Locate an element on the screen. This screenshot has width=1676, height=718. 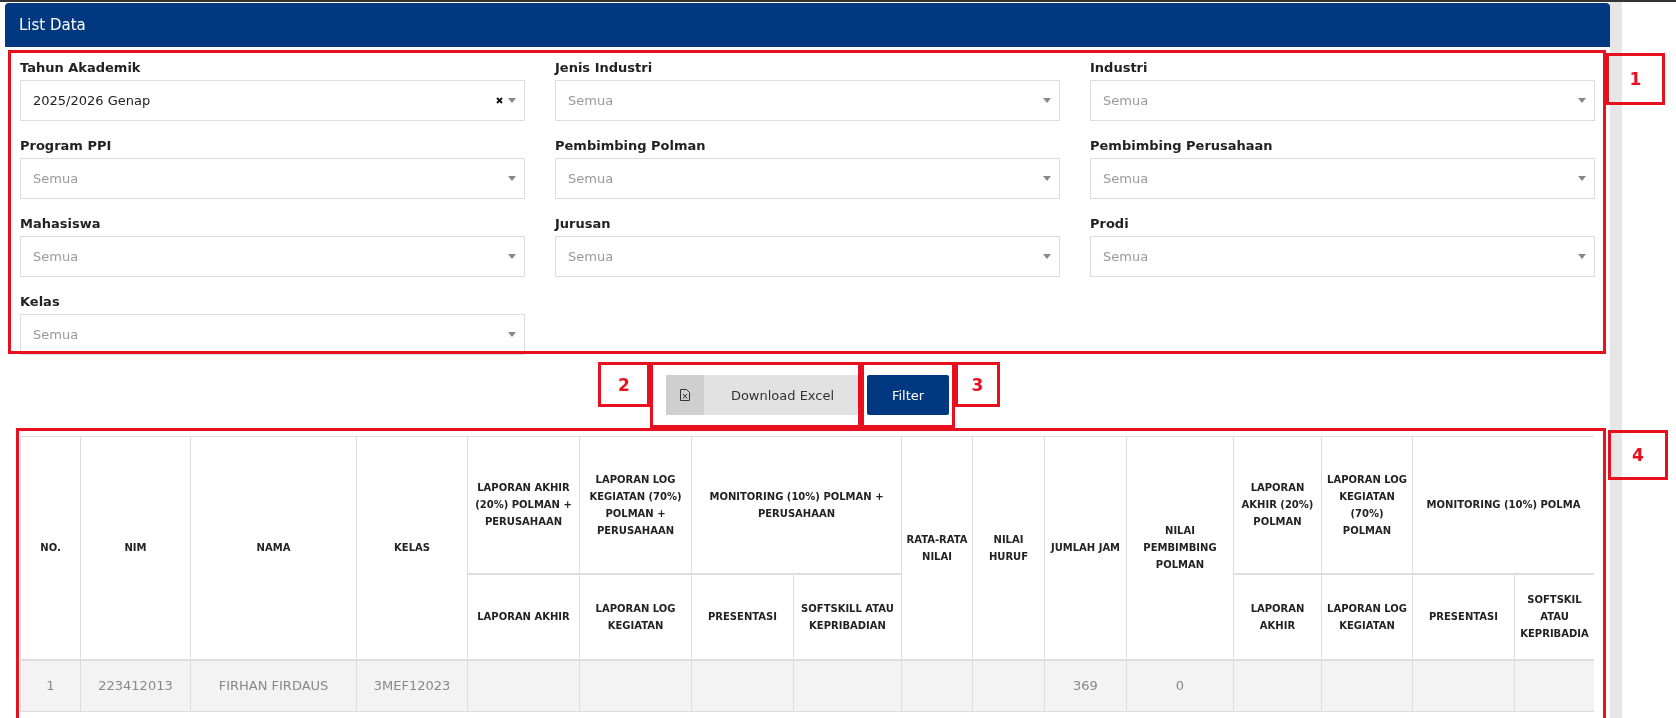
column-header: LAPORAN AKHIR (20%) POLMAN is located at coordinates (1277, 505).